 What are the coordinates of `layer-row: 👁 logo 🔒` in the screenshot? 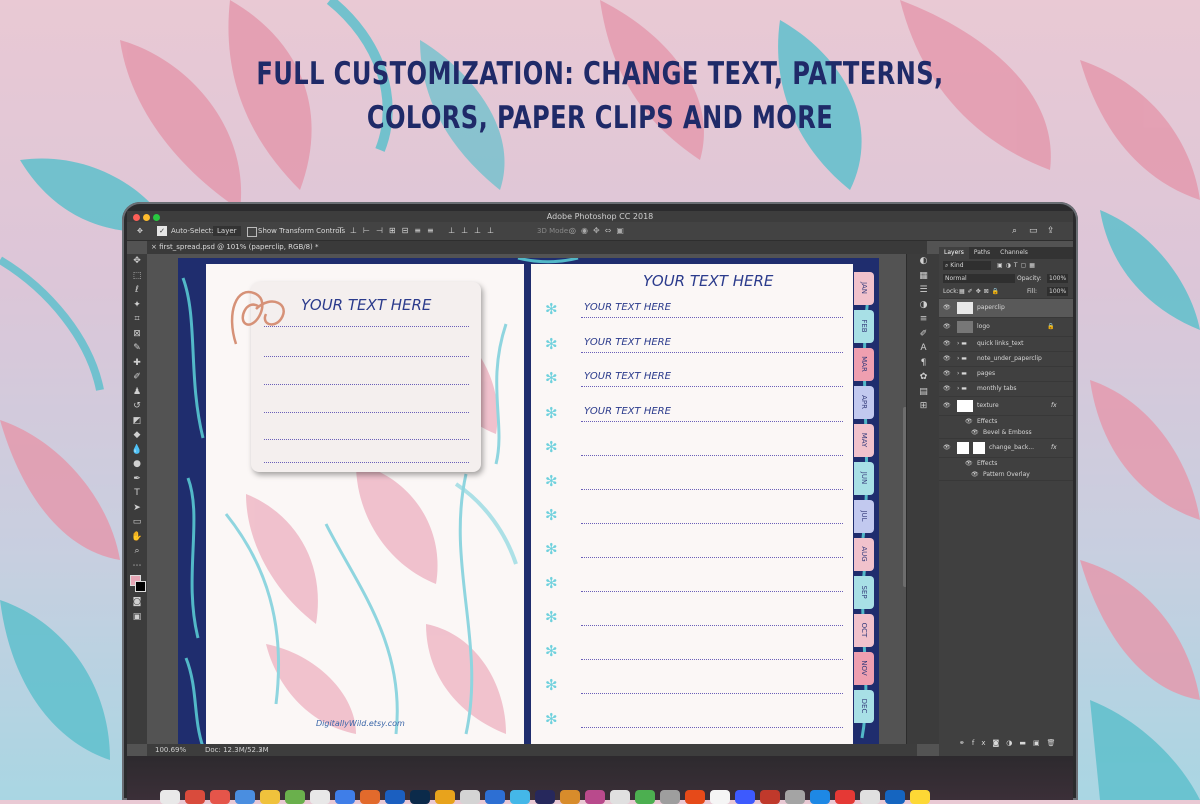 It's located at (1006, 327).